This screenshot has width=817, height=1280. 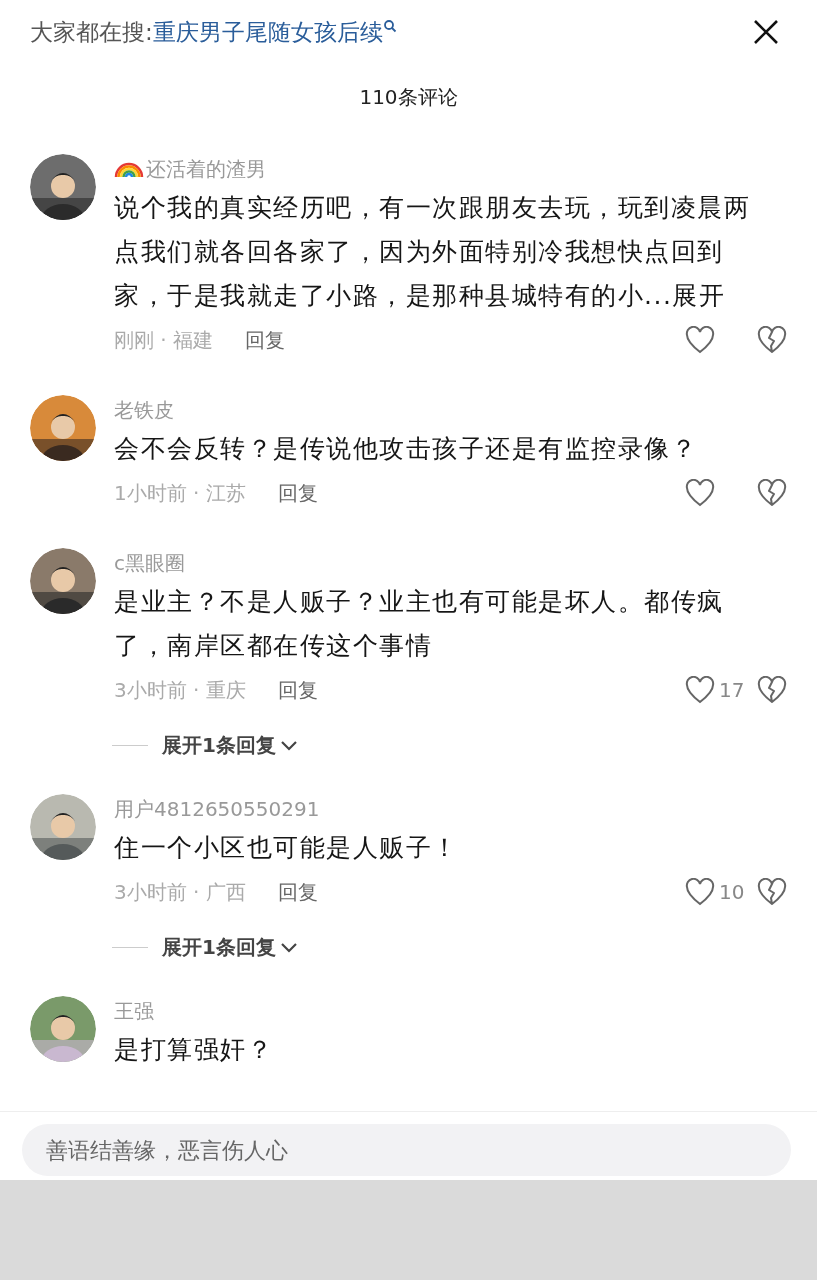 What do you see at coordinates (732, 892) in the screenshot?
I see `like-count: 10` at bounding box center [732, 892].